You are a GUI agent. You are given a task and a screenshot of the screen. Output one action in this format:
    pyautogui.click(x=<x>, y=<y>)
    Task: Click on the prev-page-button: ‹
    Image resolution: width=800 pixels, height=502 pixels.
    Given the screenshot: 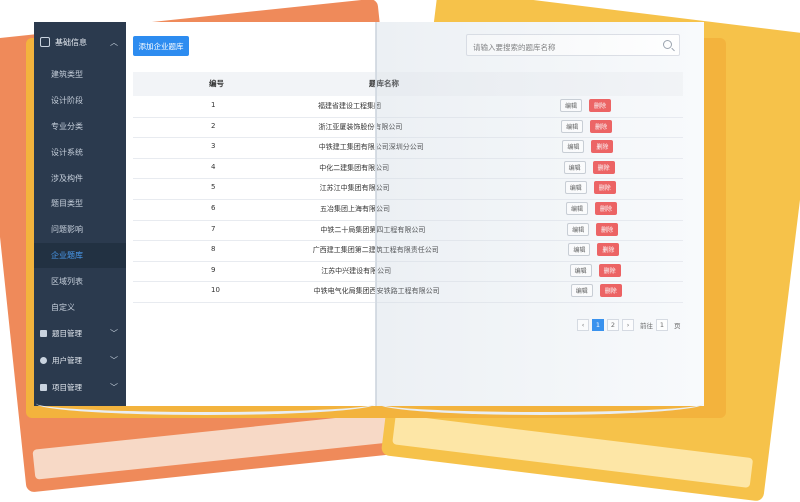 What is the action you would take?
    pyautogui.click(x=583, y=325)
    